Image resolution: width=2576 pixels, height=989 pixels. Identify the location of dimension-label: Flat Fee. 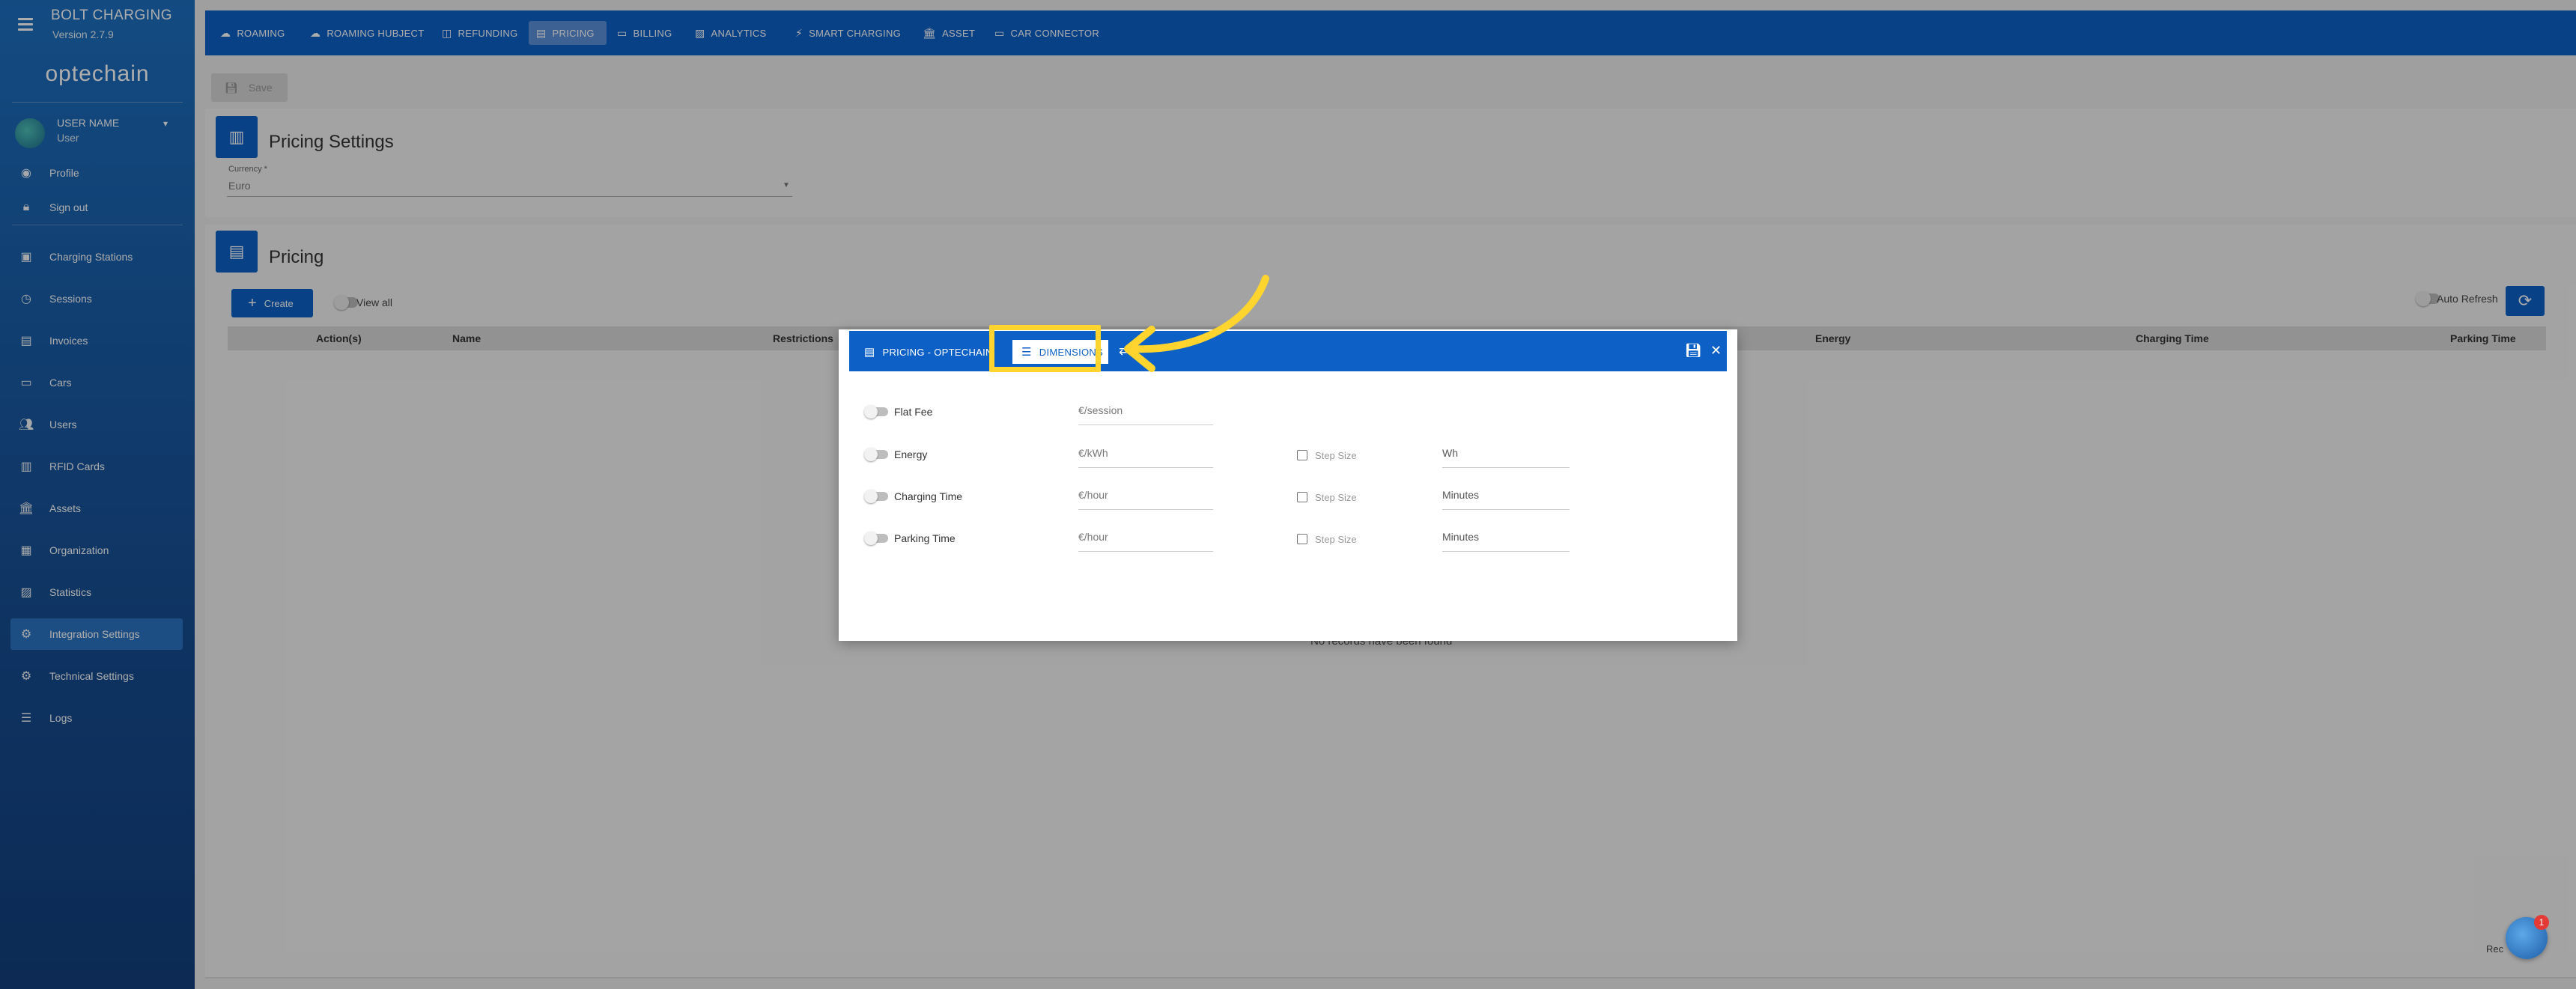
(913, 412).